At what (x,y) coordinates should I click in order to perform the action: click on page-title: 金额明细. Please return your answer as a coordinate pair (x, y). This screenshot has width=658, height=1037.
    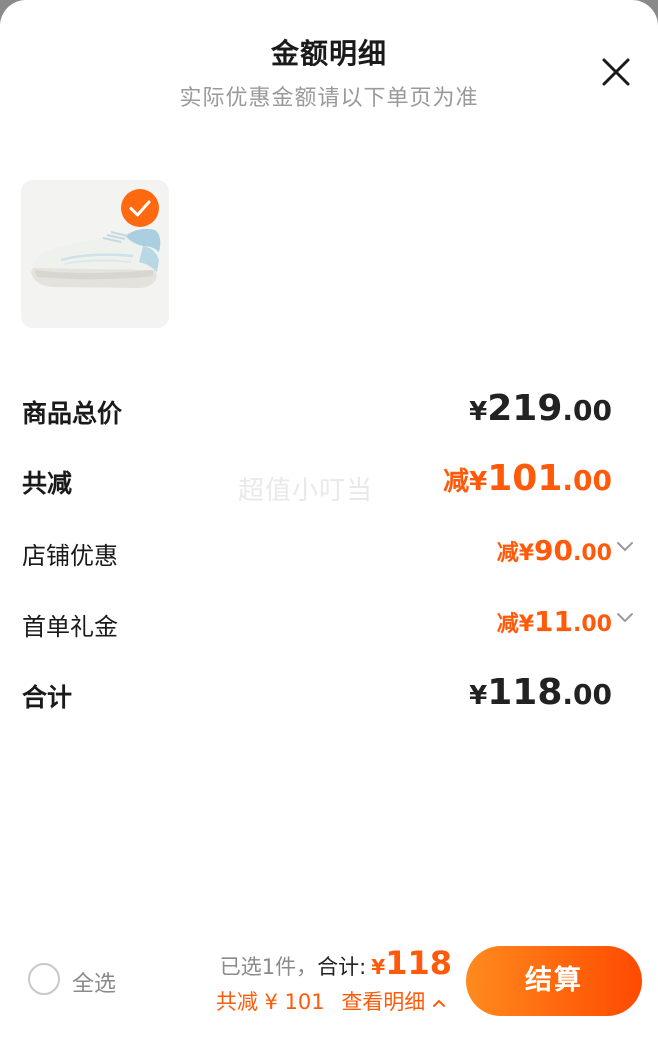
    Looking at the image, I should click on (328, 53).